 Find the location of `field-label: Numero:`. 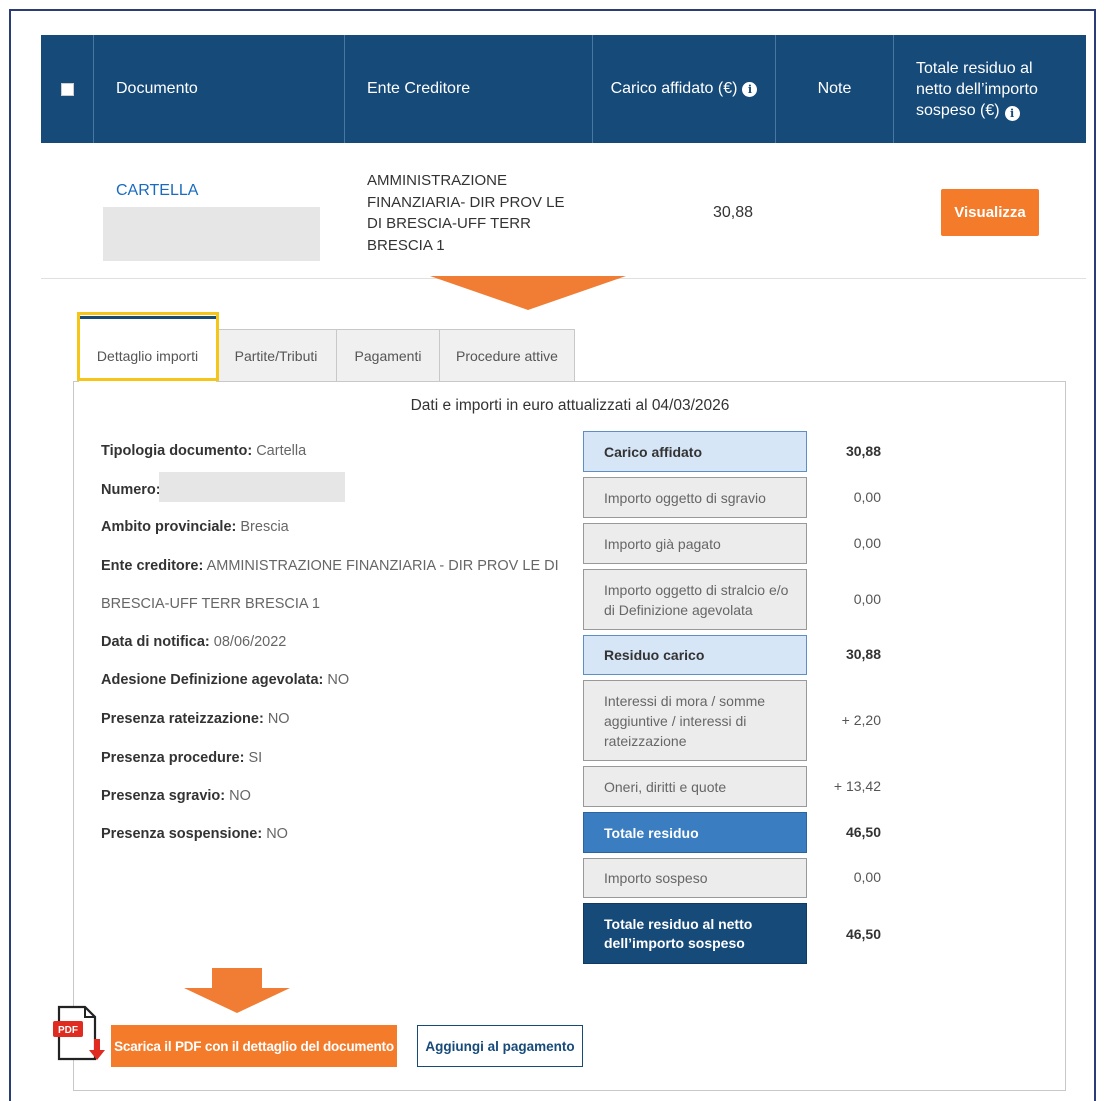

field-label: Numero: is located at coordinates (131, 490).